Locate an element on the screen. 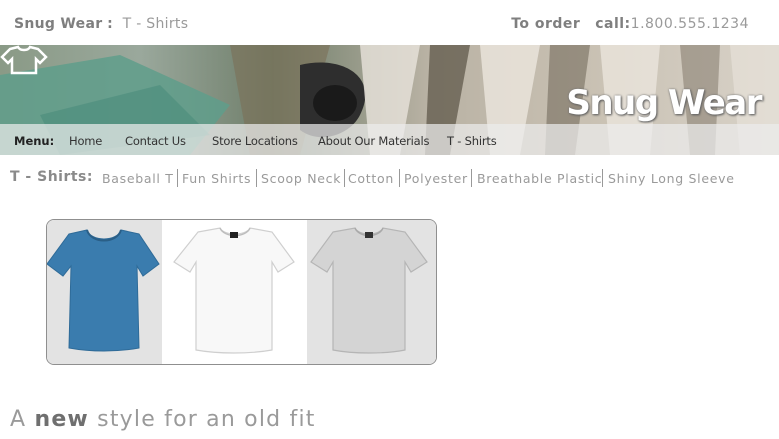  menu-item-contact-us: Contact Us is located at coordinates (155, 141).